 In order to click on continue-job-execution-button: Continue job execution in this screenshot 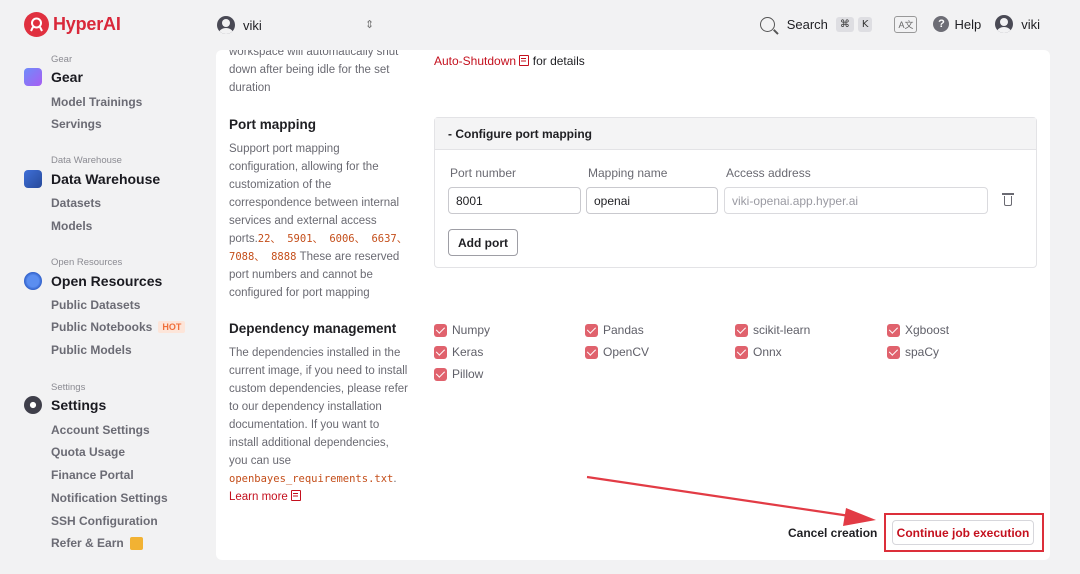, I will do `click(963, 532)`.